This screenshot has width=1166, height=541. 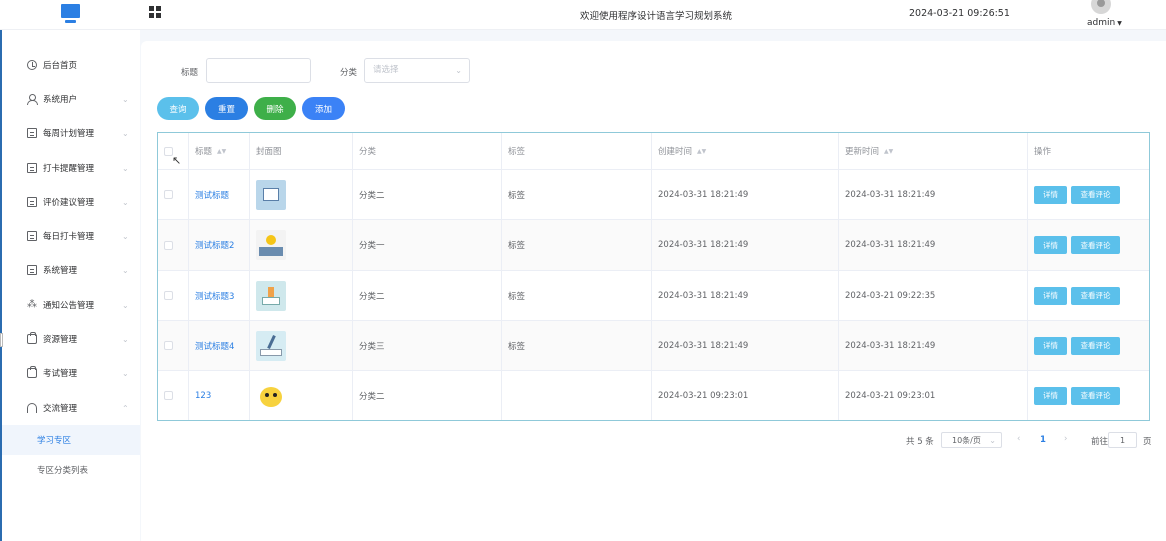 What do you see at coordinates (417, 70) in the screenshot?
I see `category-select: 请选择 ⌄` at bounding box center [417, 70].